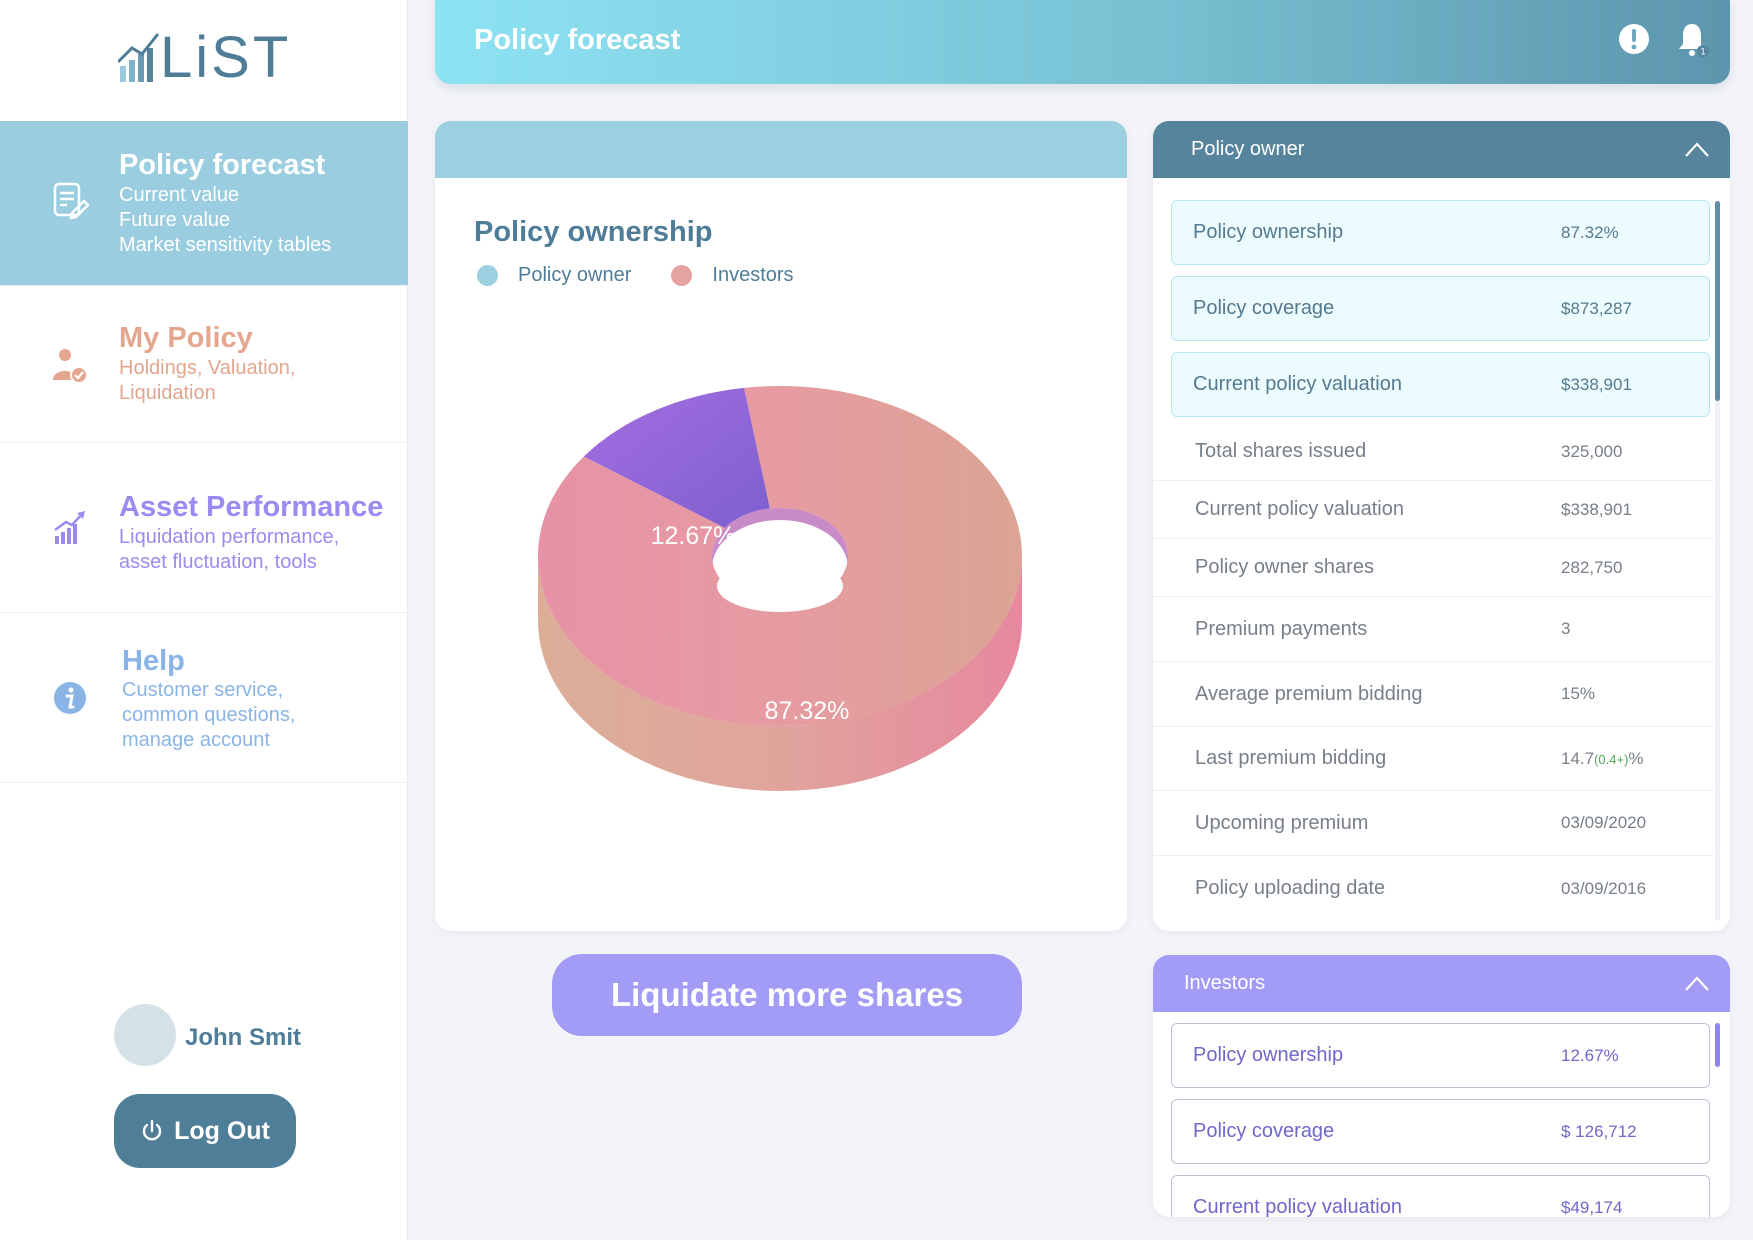  I want to click on sidebar-item-subtitle: asset fluctuation, tools, so click(218, 562).